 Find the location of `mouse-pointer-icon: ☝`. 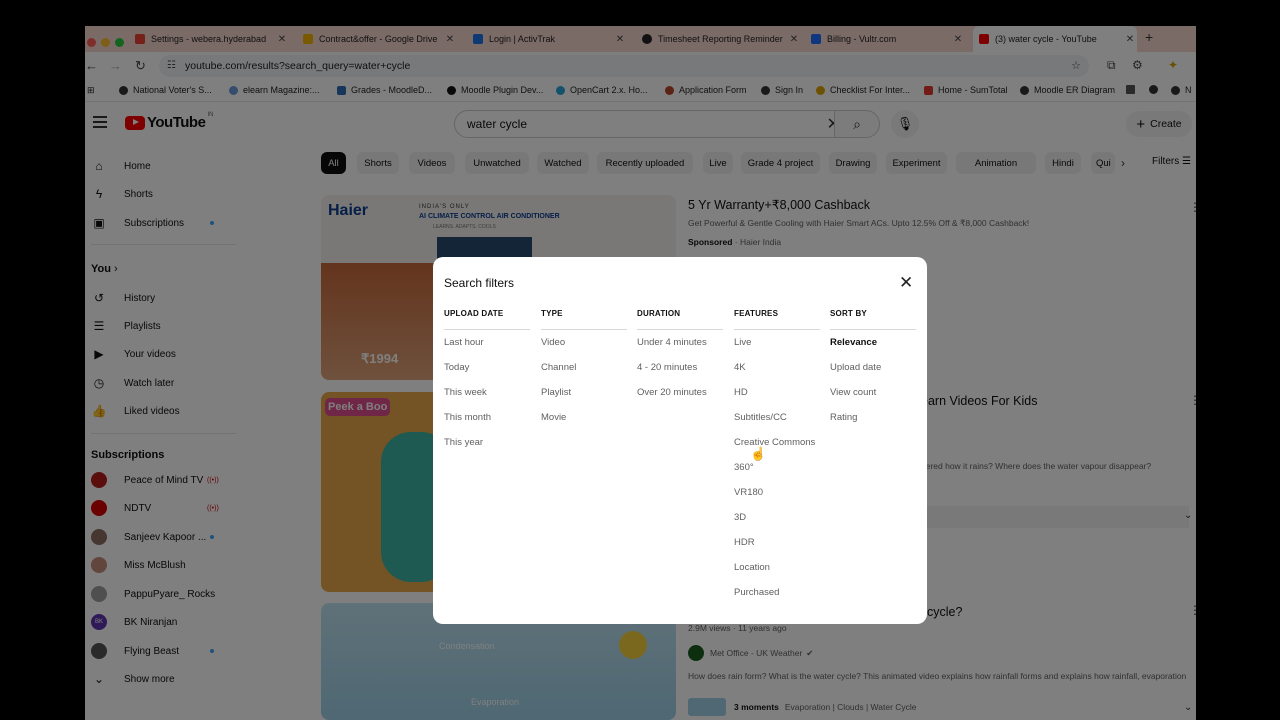

mouse-pointer-icon: ☝ is located at coordinates (758, 453).